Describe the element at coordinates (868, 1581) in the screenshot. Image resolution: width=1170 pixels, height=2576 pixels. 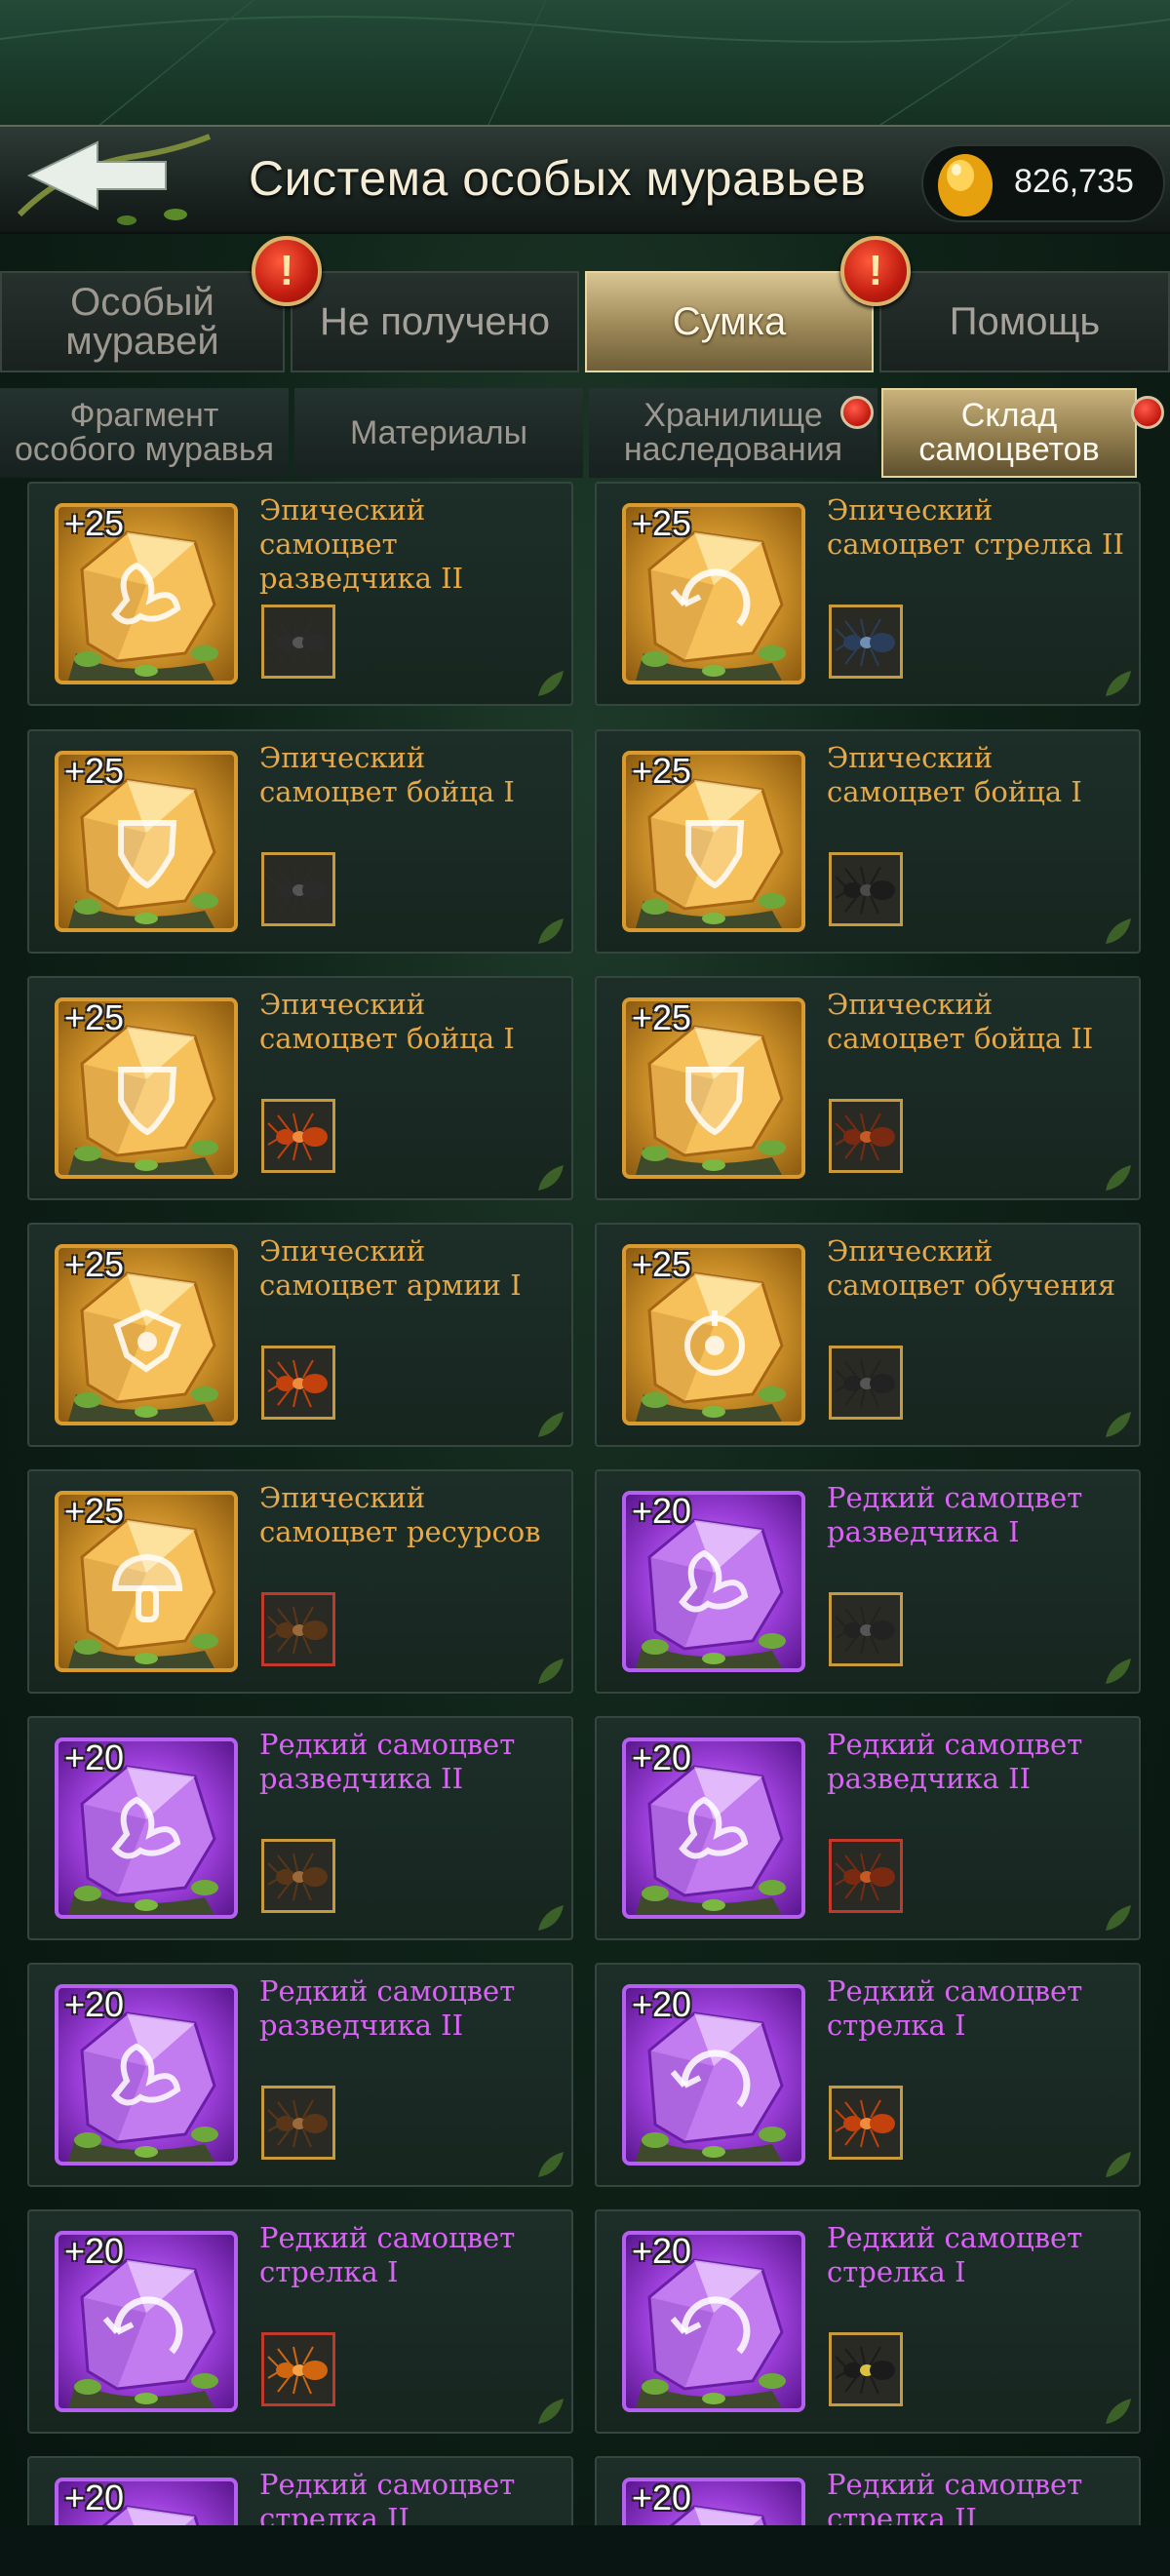
I see `gem-card: +20 Редкий самоцвет разведчика I` at that location.